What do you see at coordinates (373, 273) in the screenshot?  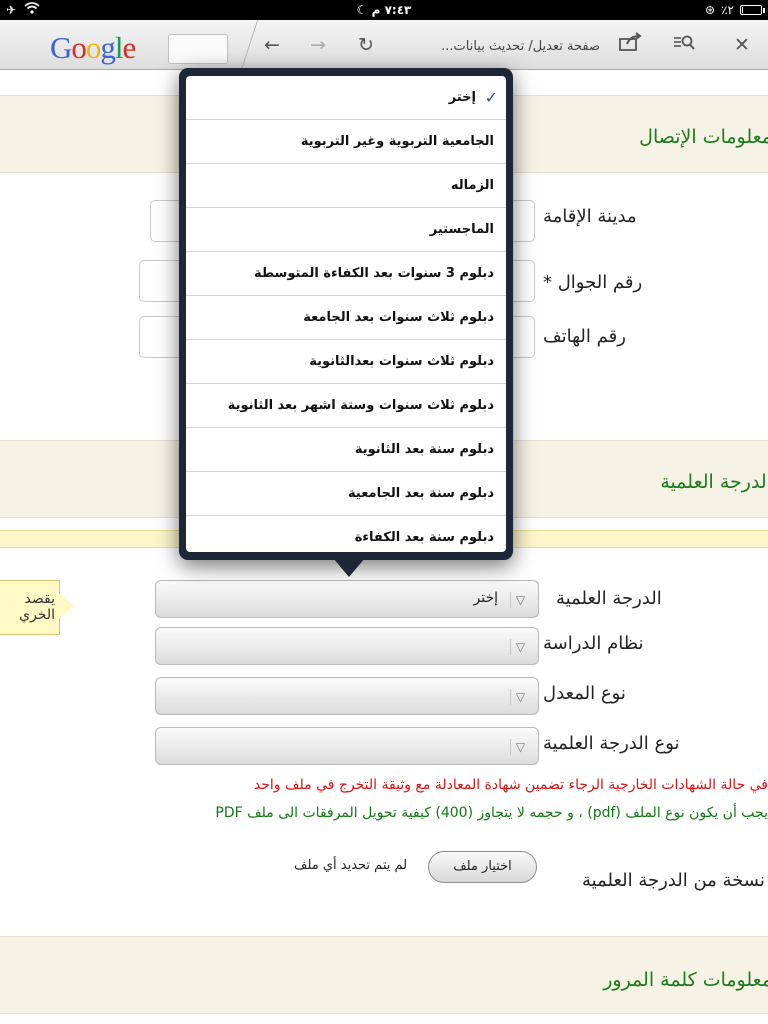 I see `option-label: دبلوم 3 سنوات بعد الكفاءة المتوسطة` at bounding box center [373, 273].